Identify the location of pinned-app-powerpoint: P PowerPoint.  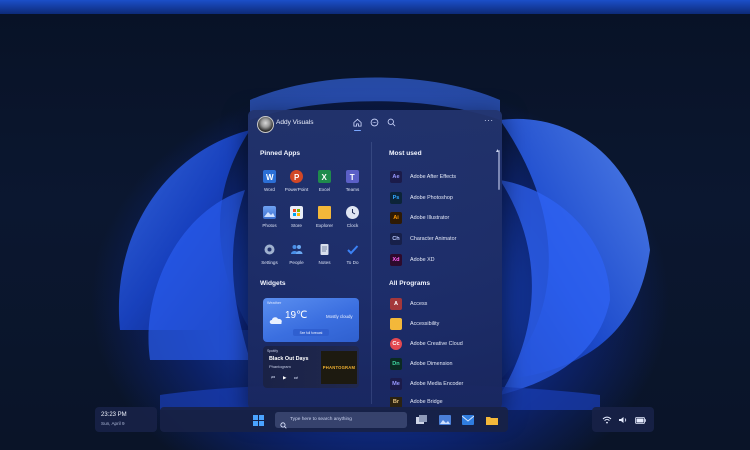
(296, 186).